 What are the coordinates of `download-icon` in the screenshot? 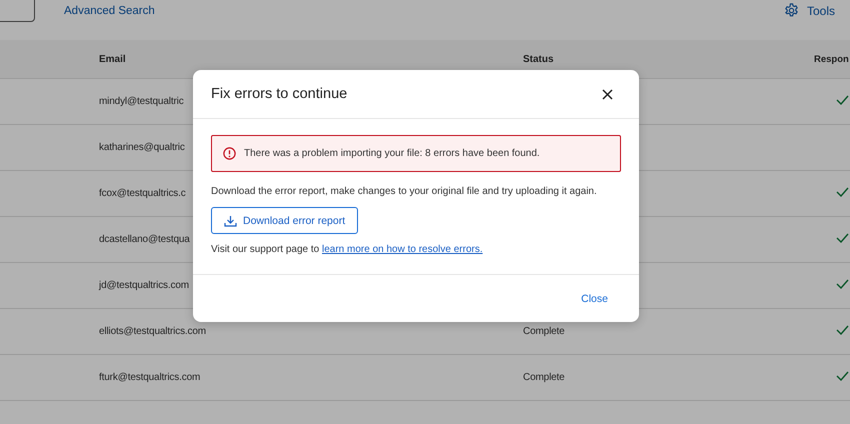 It's located at (230, 220).